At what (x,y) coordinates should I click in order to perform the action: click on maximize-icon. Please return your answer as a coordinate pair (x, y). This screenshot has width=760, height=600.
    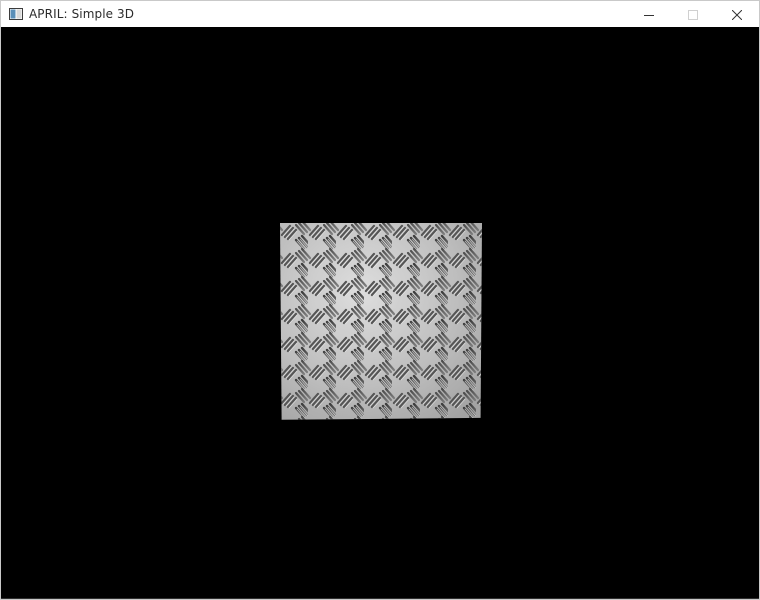
    Looking at the image, I should click on (693, 14).